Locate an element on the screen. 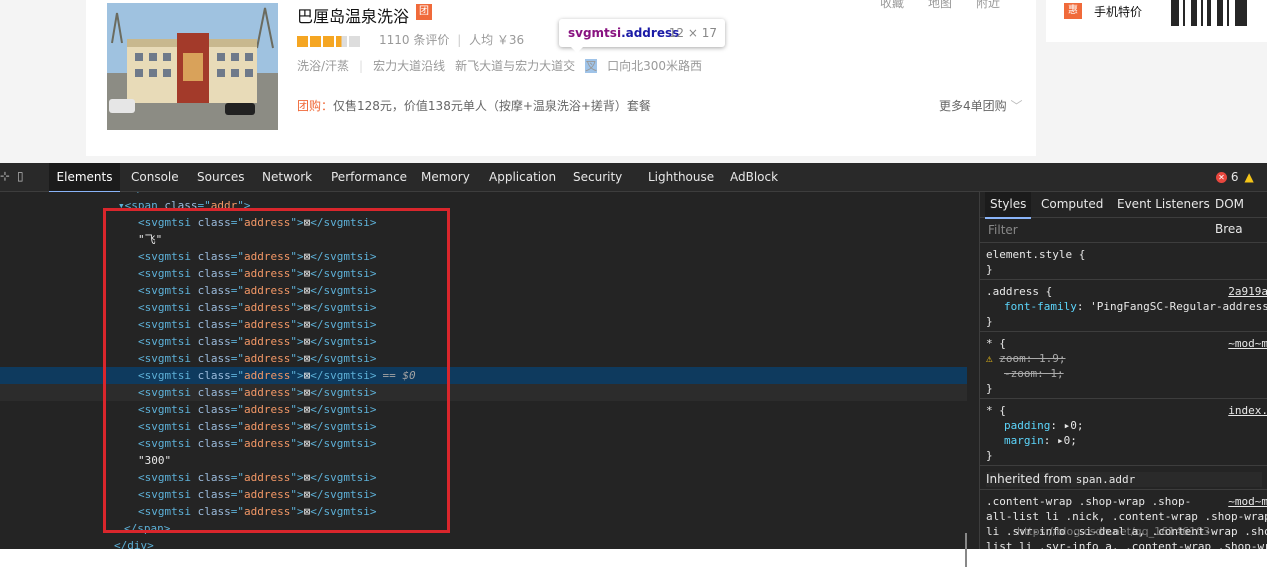  tab-adblock: AdBlock is located at coordinates (754, 177).